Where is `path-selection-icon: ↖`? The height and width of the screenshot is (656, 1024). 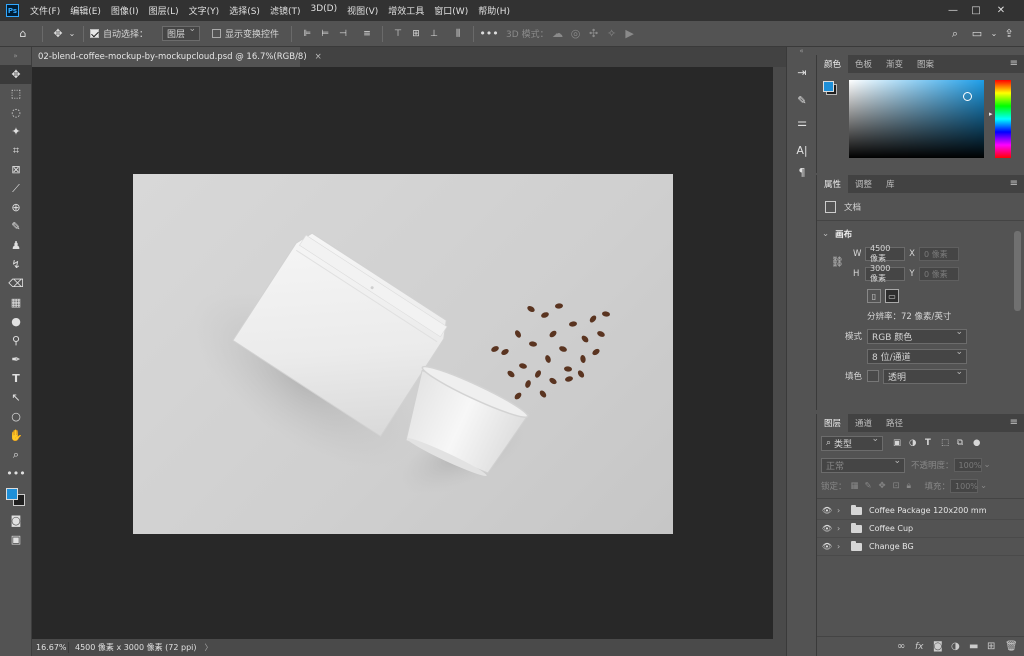 path-selection-icon: ↖ is located at coordinates (16, 397).